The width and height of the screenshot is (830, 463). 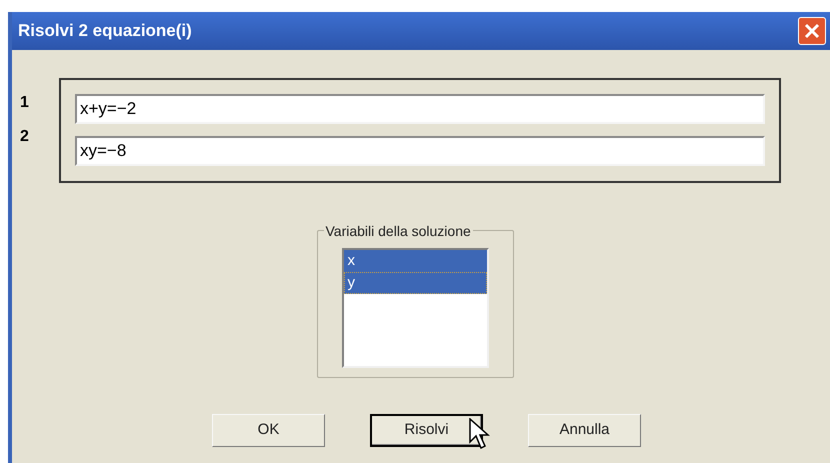 What do you see at coordinates (268, 430) in the screenshot?
I see `dialog-button: OK` at bounding box center [268, 430].